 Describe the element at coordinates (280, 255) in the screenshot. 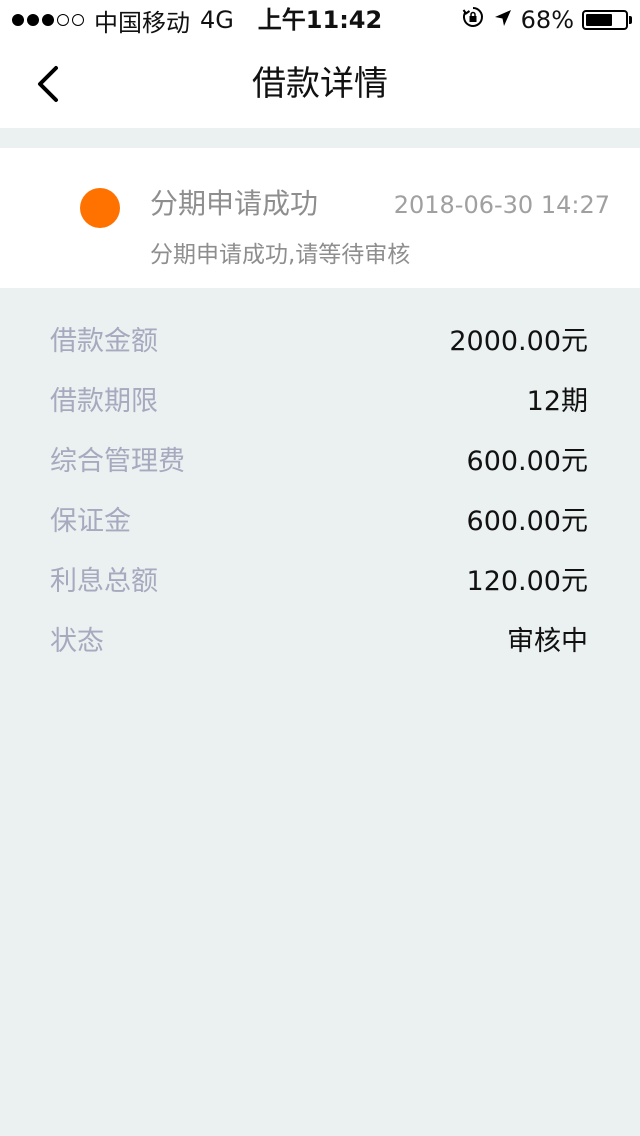

I see `status-subtitle: 分期申请成功,请等待审核` at that location.